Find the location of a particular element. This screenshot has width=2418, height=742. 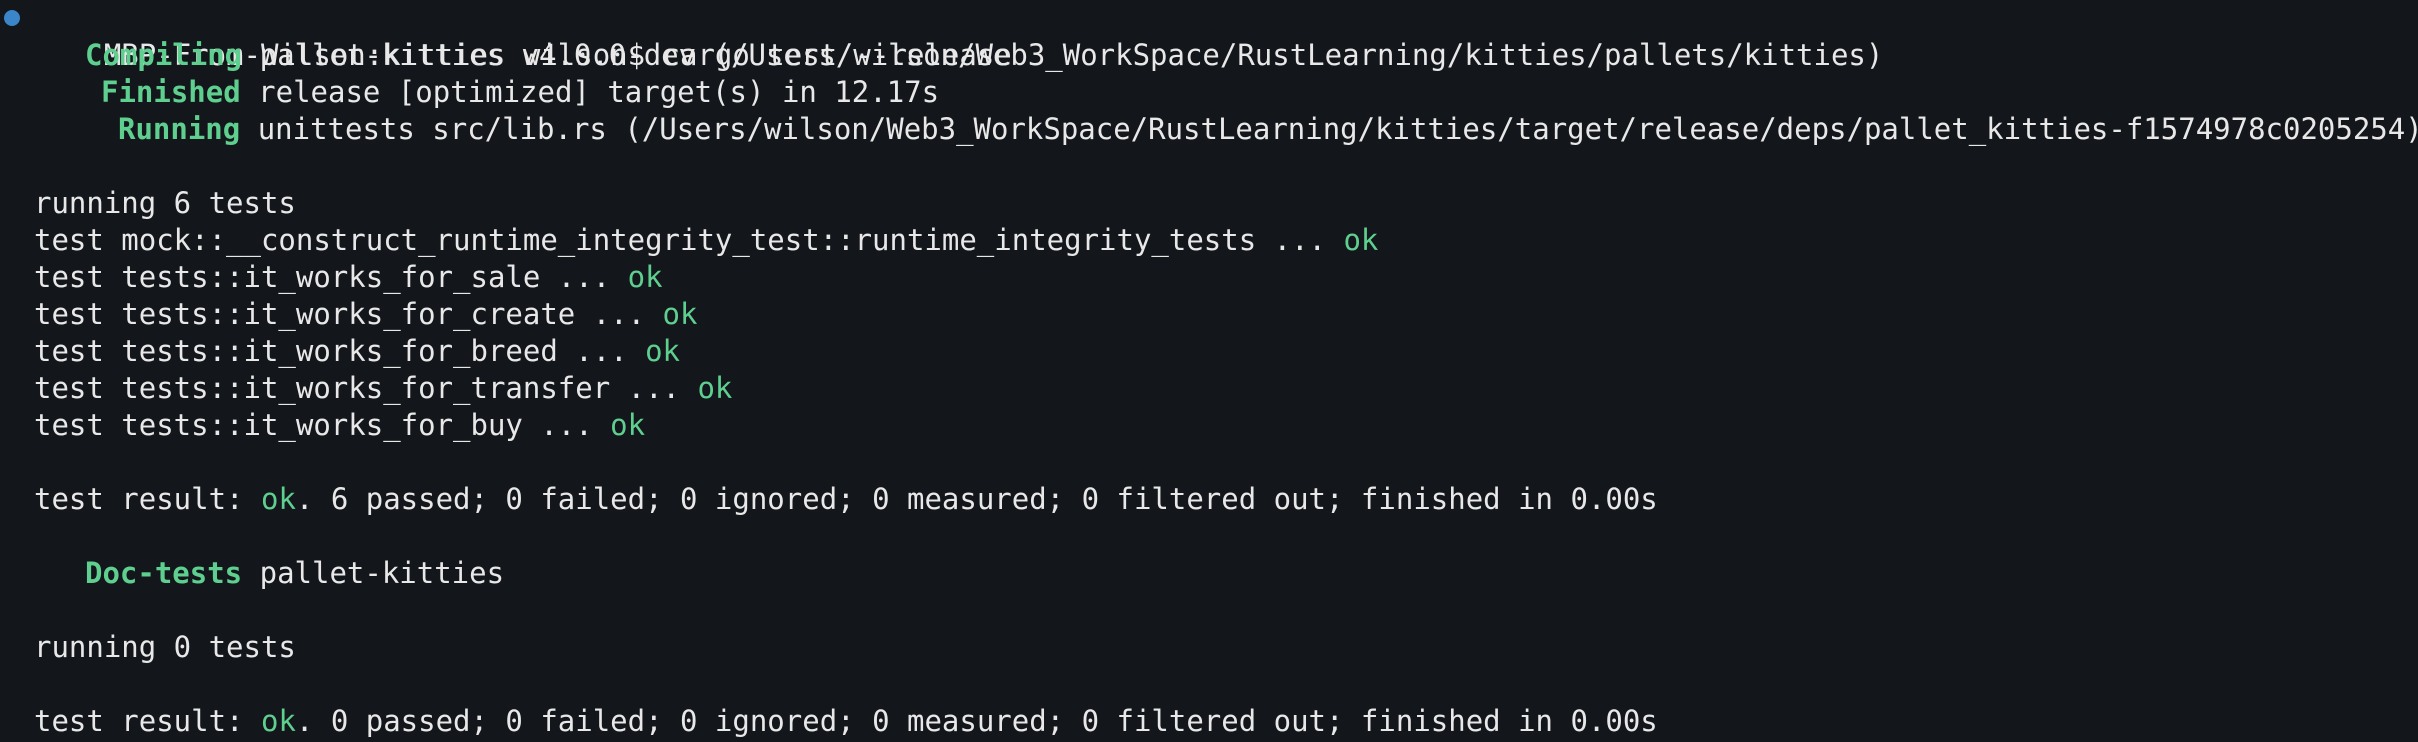

doc-tests-label: Doc-tests is located at coordinates (164, 573).